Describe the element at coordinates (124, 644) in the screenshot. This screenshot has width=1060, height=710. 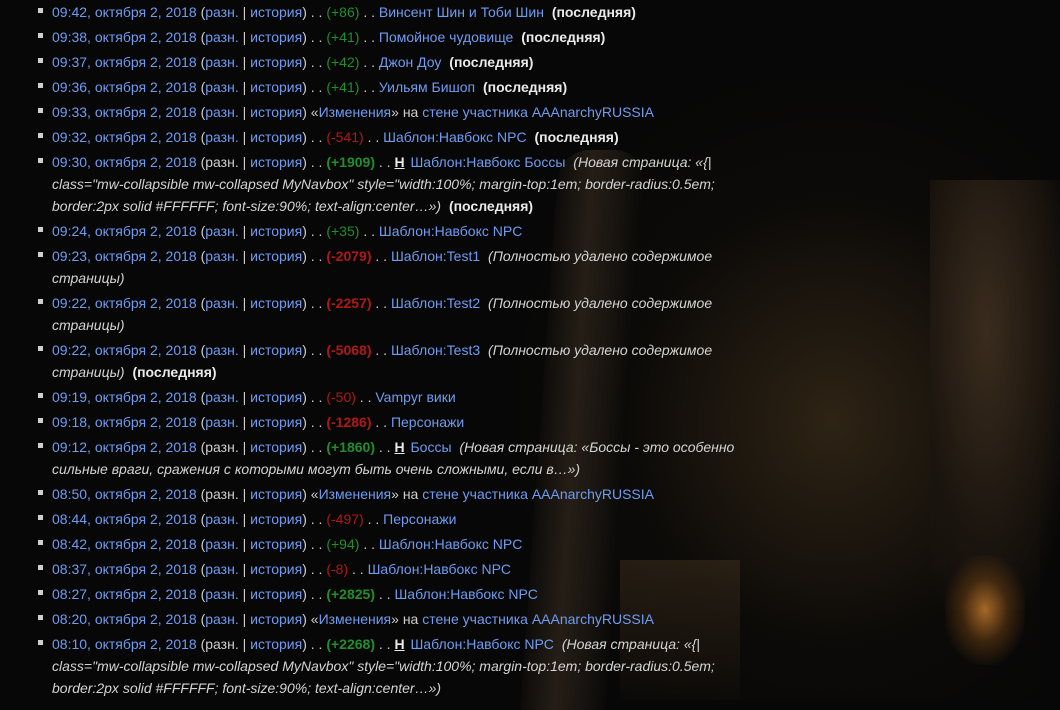
I see `timestamp-link: 08:10, октября 2, 2018` at that location.